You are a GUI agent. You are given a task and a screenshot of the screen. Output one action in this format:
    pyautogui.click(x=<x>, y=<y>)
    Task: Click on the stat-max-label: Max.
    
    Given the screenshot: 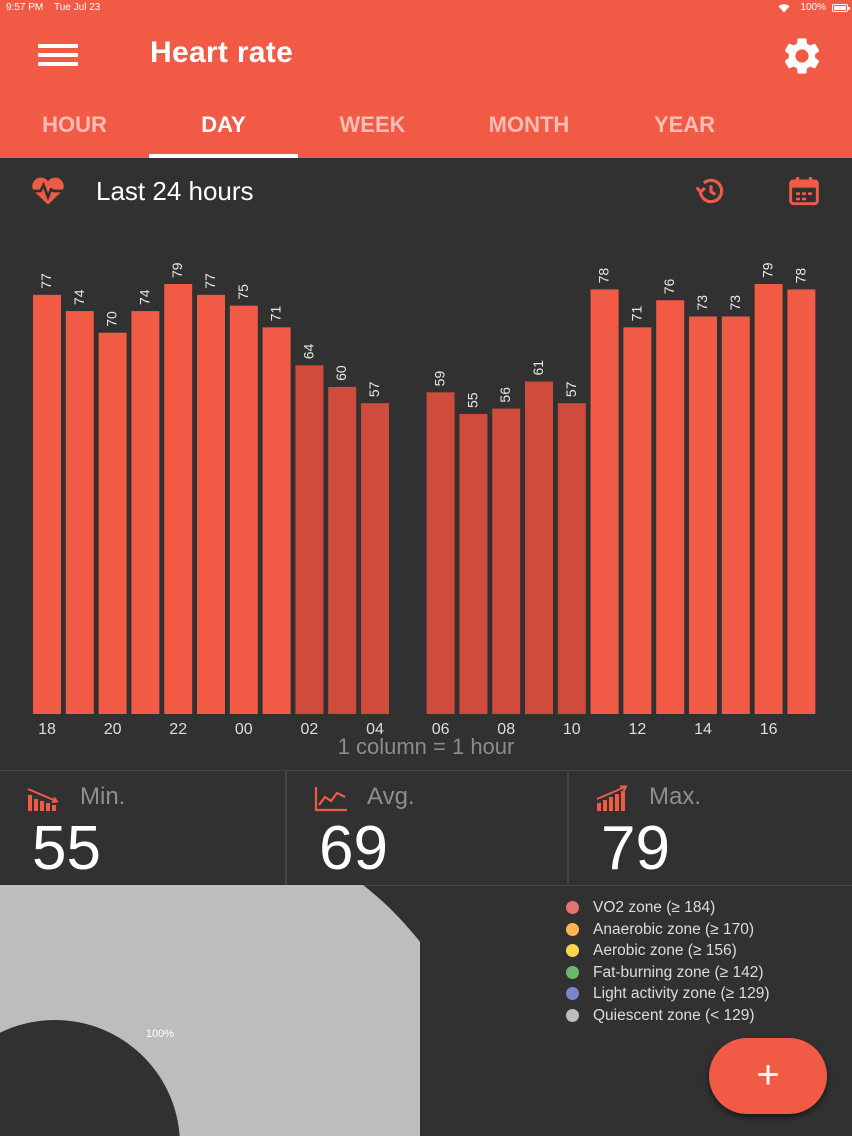 What is the action you would take?
    pyautogui.click(x=675, y=796)
    